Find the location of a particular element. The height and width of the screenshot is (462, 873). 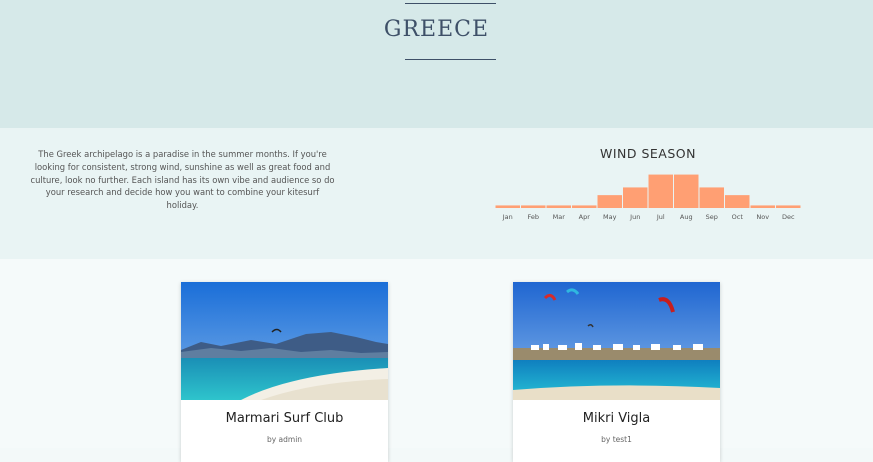

wind-tick-label: Dec is located at coordinates (788, 217).